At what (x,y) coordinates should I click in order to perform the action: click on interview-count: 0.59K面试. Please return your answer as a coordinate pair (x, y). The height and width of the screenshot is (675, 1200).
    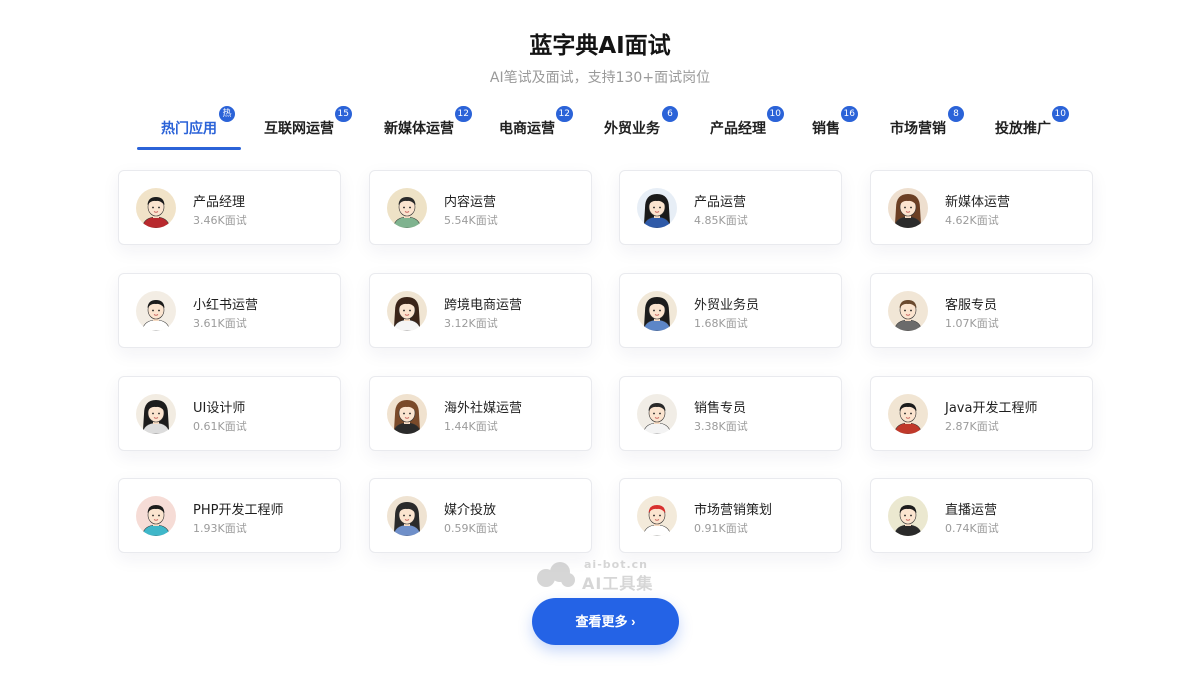
    Looking at the image, I should click on (471, 528).